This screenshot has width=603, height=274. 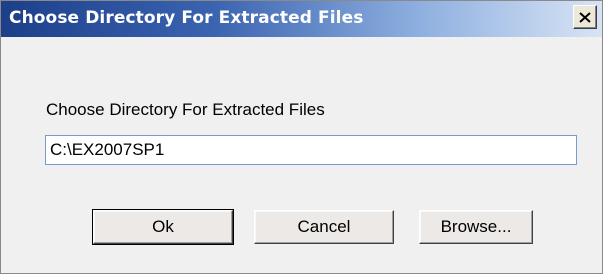 I want to click on directory-path-input, so click(x=311, y=150).